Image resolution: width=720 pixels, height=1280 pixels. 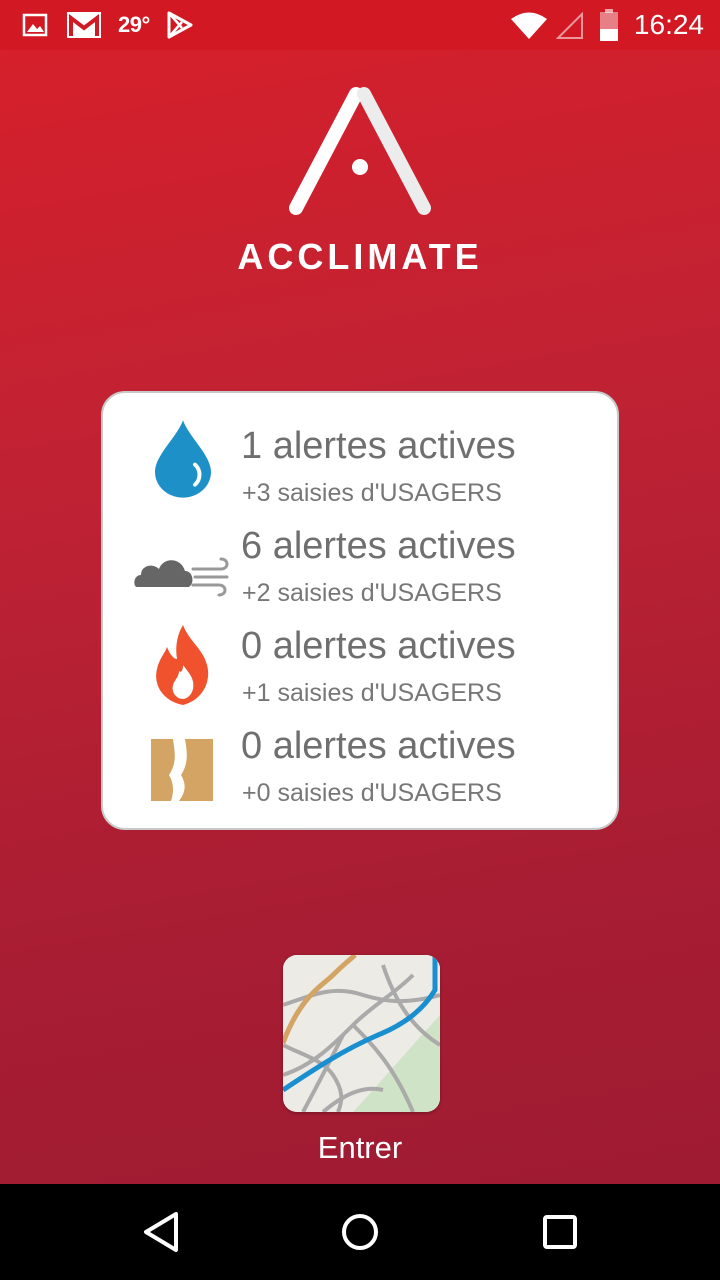 I want to click on enter-map-button, so click(x=361, y=1033).